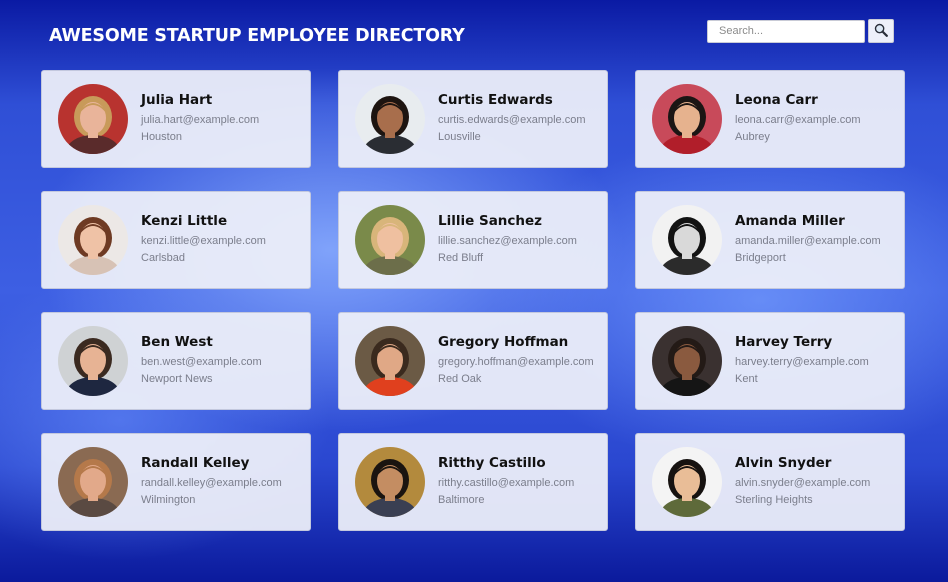  I want to click on employee-city: Bridgeport, so click(760, 258).